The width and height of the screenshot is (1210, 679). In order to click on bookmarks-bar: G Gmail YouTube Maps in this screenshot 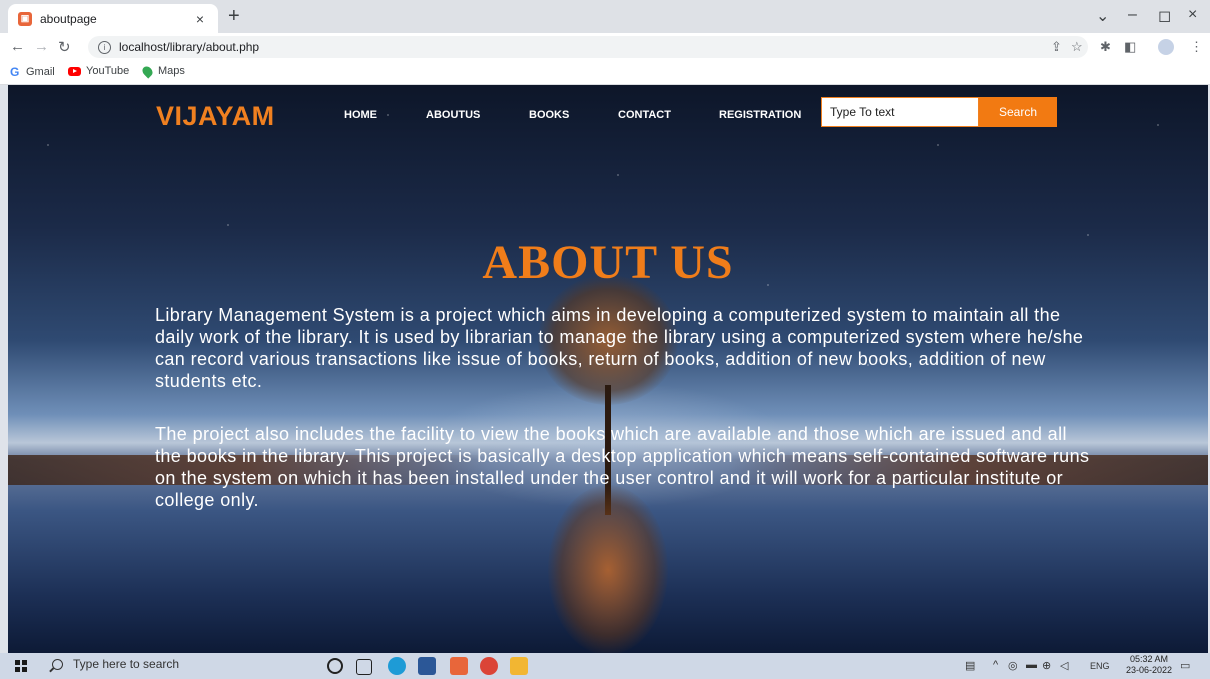, I will do `click(605, 73)`.